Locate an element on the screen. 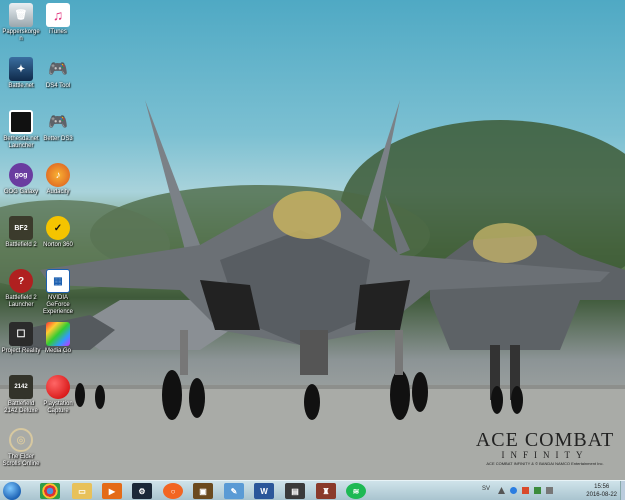 The width and height of the screenshot is (625, 500). paint-taskbar-icon: ✎ is located at coordinates (234, 491).